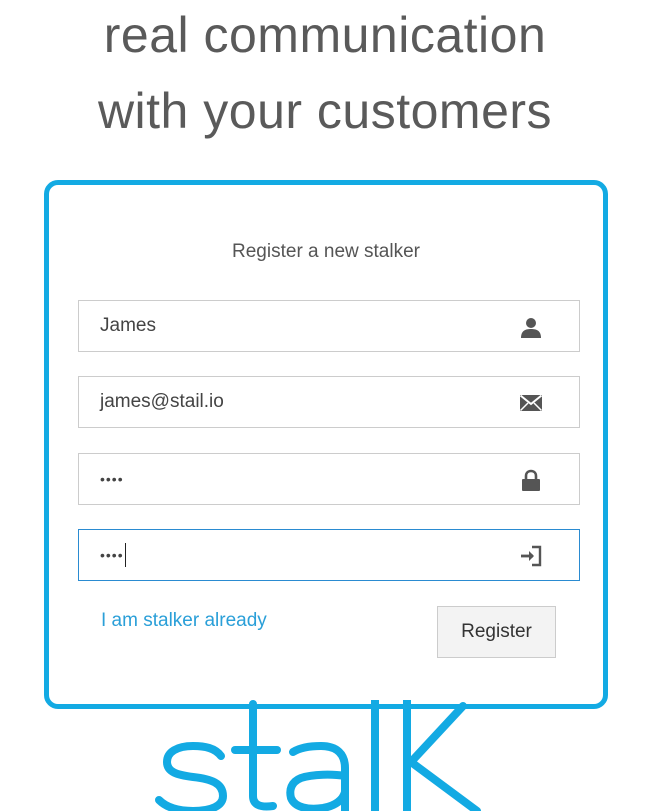 The width and height of the screenshot is (650, 811). I want to click on form-title: Register a new stalker, so click(326, 251).